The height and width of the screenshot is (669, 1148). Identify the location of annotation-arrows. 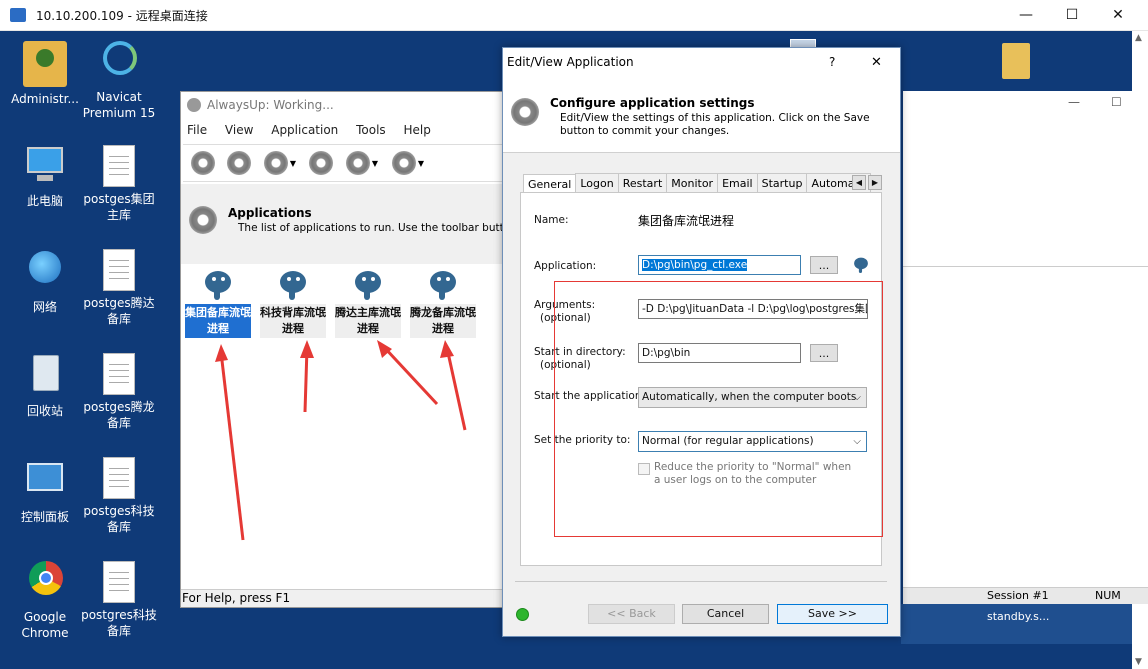
(341, 440).